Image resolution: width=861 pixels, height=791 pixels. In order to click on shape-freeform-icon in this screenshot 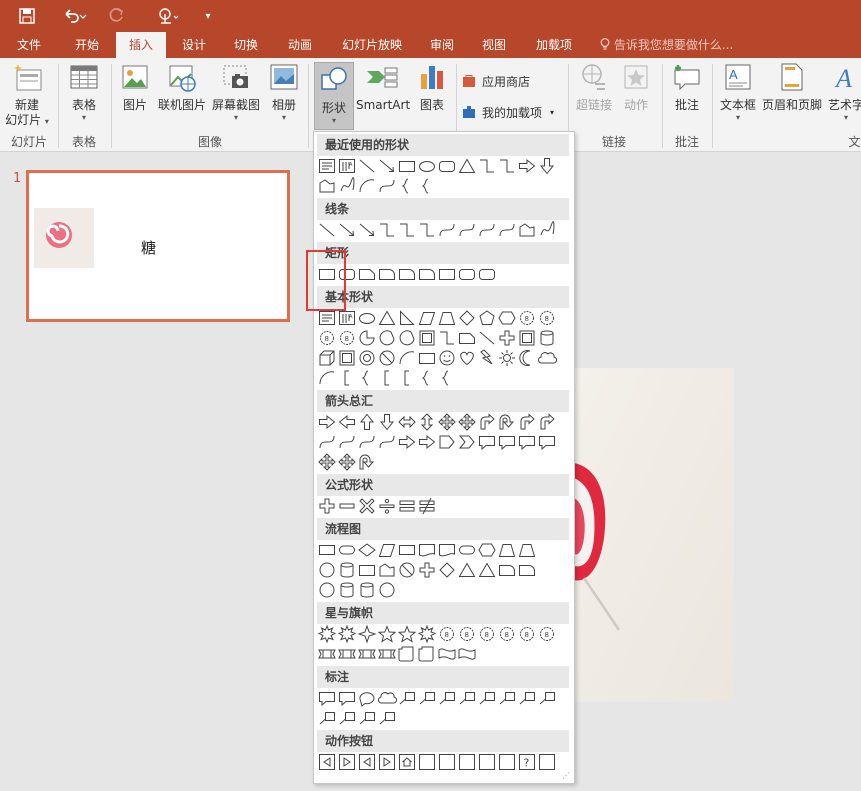, I will do `click(527, 230)`.